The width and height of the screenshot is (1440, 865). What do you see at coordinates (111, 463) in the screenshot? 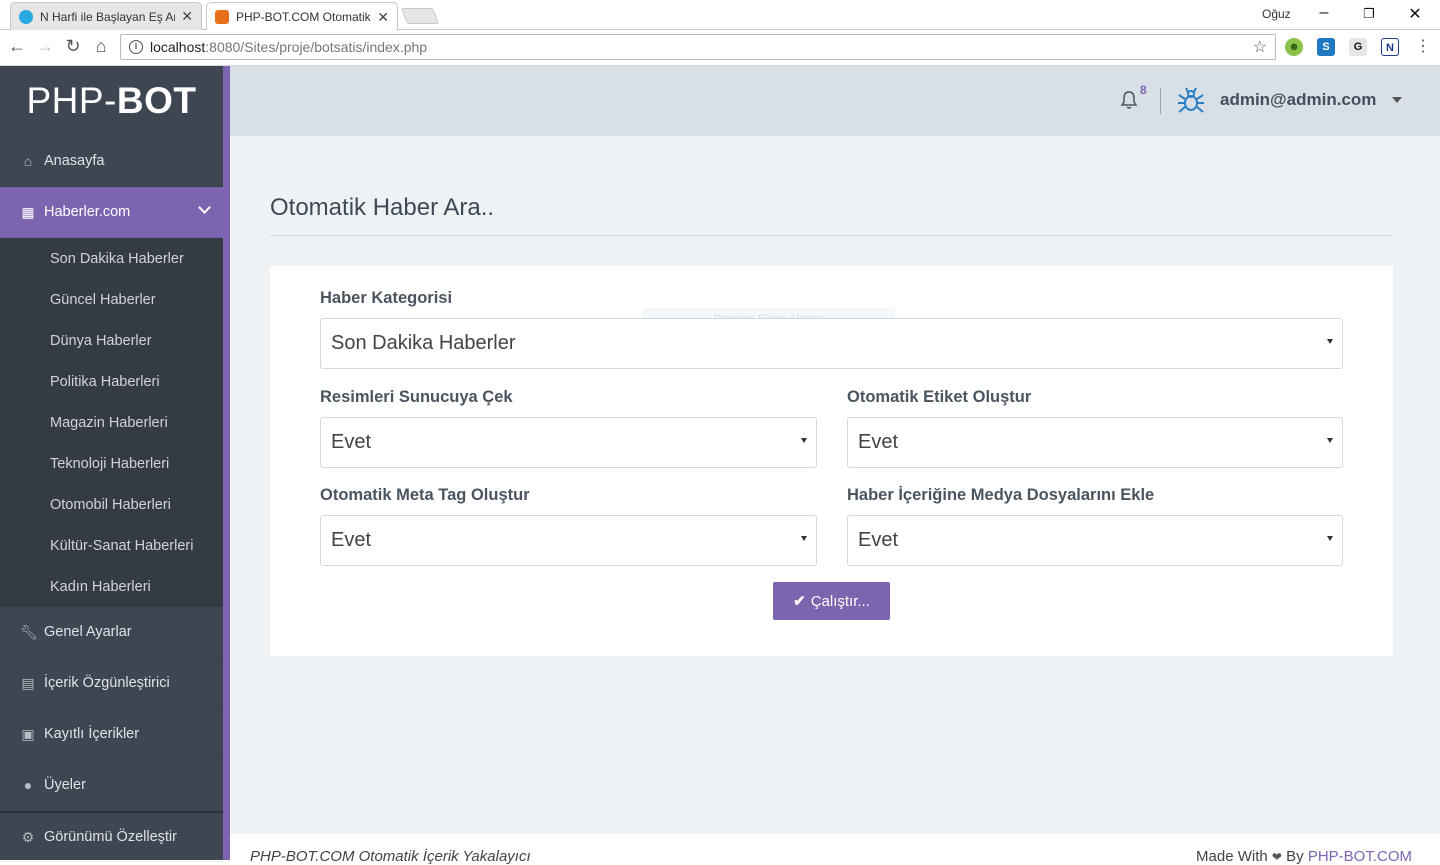
I see `submenu-item: Teknoloji Haberleri` at bounding box center [111, 463].